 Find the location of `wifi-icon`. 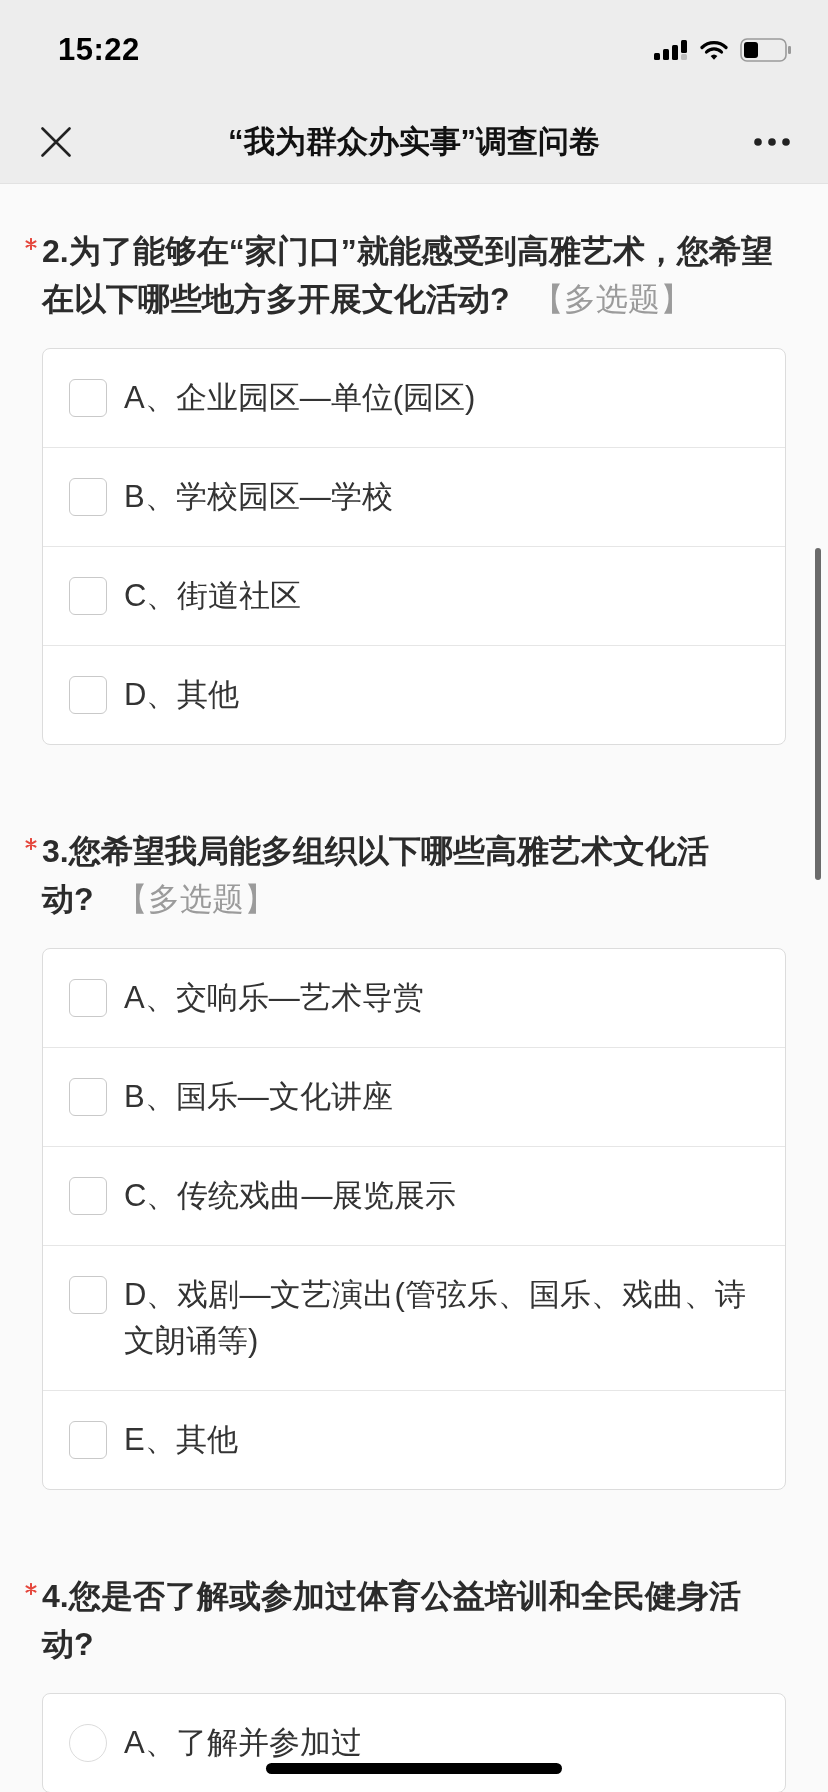

wifi-icon is located at coordinates (714, 50).